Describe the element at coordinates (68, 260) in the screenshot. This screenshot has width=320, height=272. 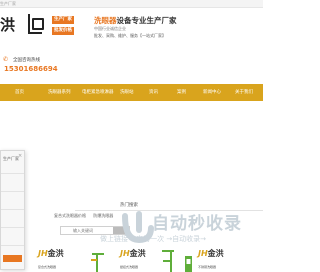
I see `product-card: JH金洪 复合式洗眼器` at that location.